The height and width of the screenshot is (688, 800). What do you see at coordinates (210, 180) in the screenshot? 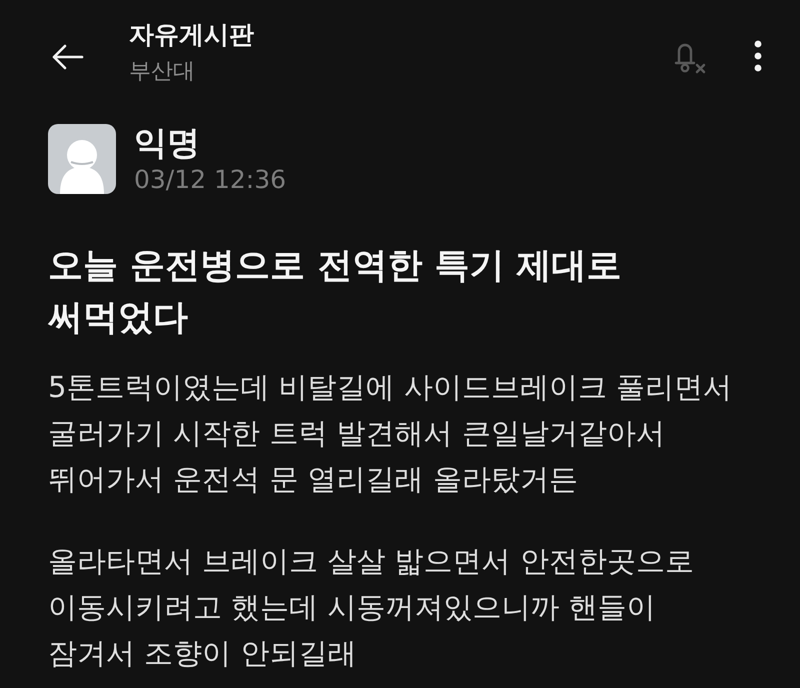
I see `post-time: 03/12 12:36` at bounding box center [210, 180].